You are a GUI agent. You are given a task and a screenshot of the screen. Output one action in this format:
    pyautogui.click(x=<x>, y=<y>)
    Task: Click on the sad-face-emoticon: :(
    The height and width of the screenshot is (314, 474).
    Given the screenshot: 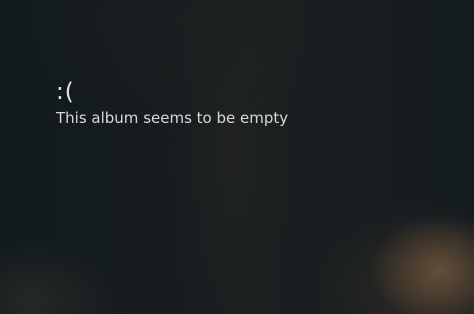 What is the action you would take?
    pyautogui.click(x=65, y=92)
    